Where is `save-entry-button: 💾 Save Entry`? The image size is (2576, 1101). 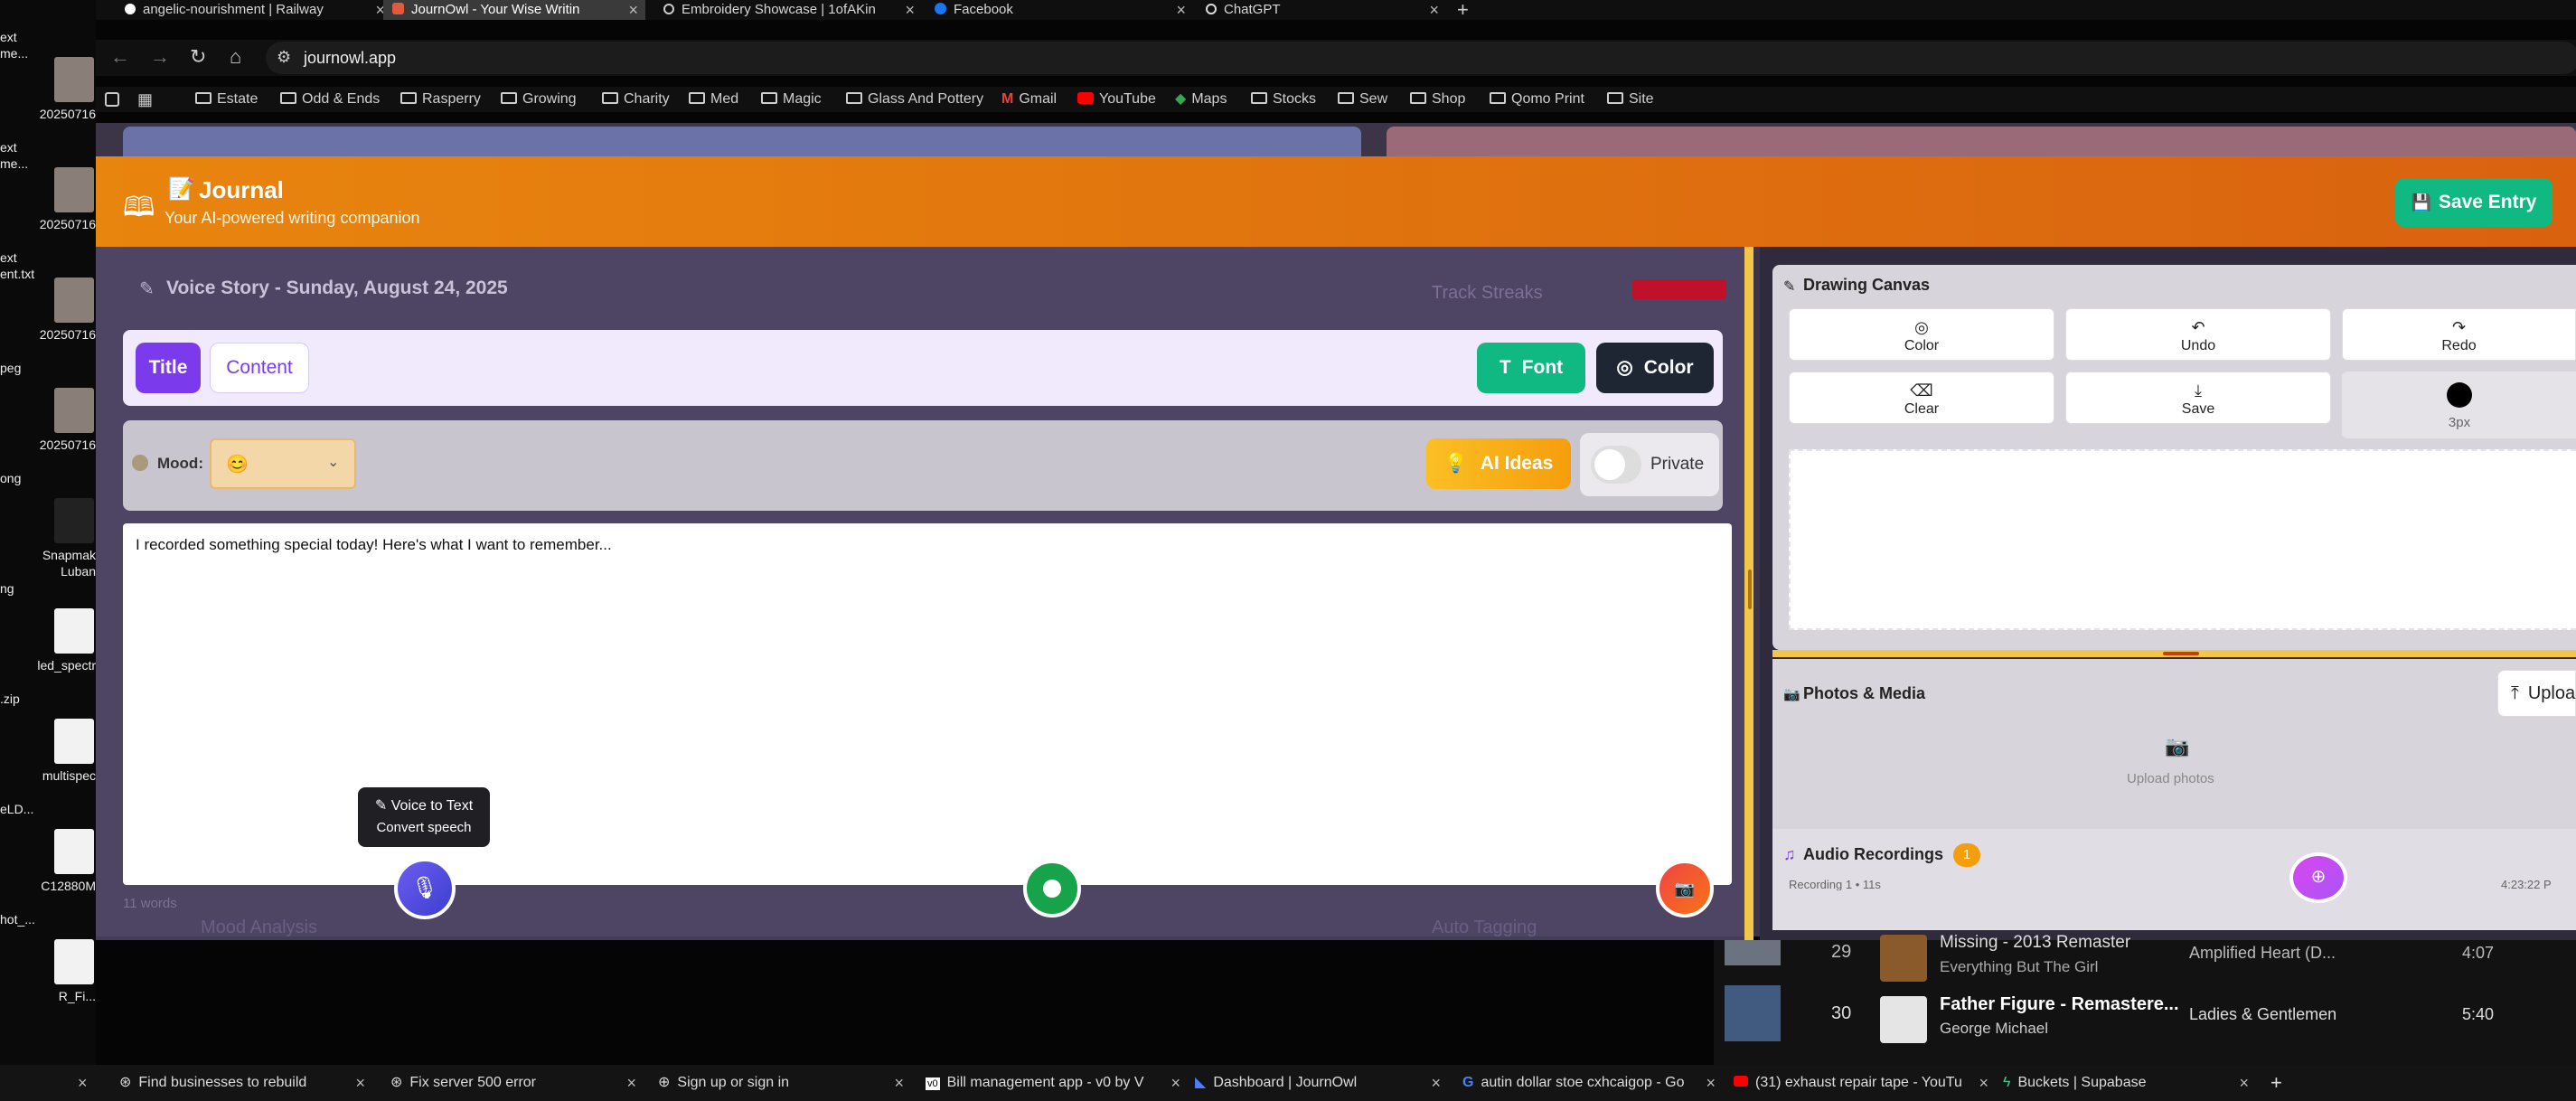
save-entry-button: 💾 Save Entry is located at coordinates (2473, 202).